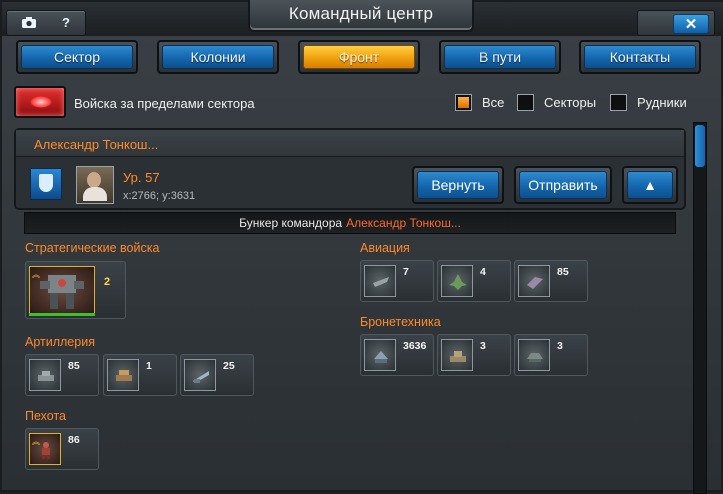 This screenshot has height=494, width=723. Describe the element at coordinates (380, 281) in the screenshot. I see `gunship-icon` at that location.